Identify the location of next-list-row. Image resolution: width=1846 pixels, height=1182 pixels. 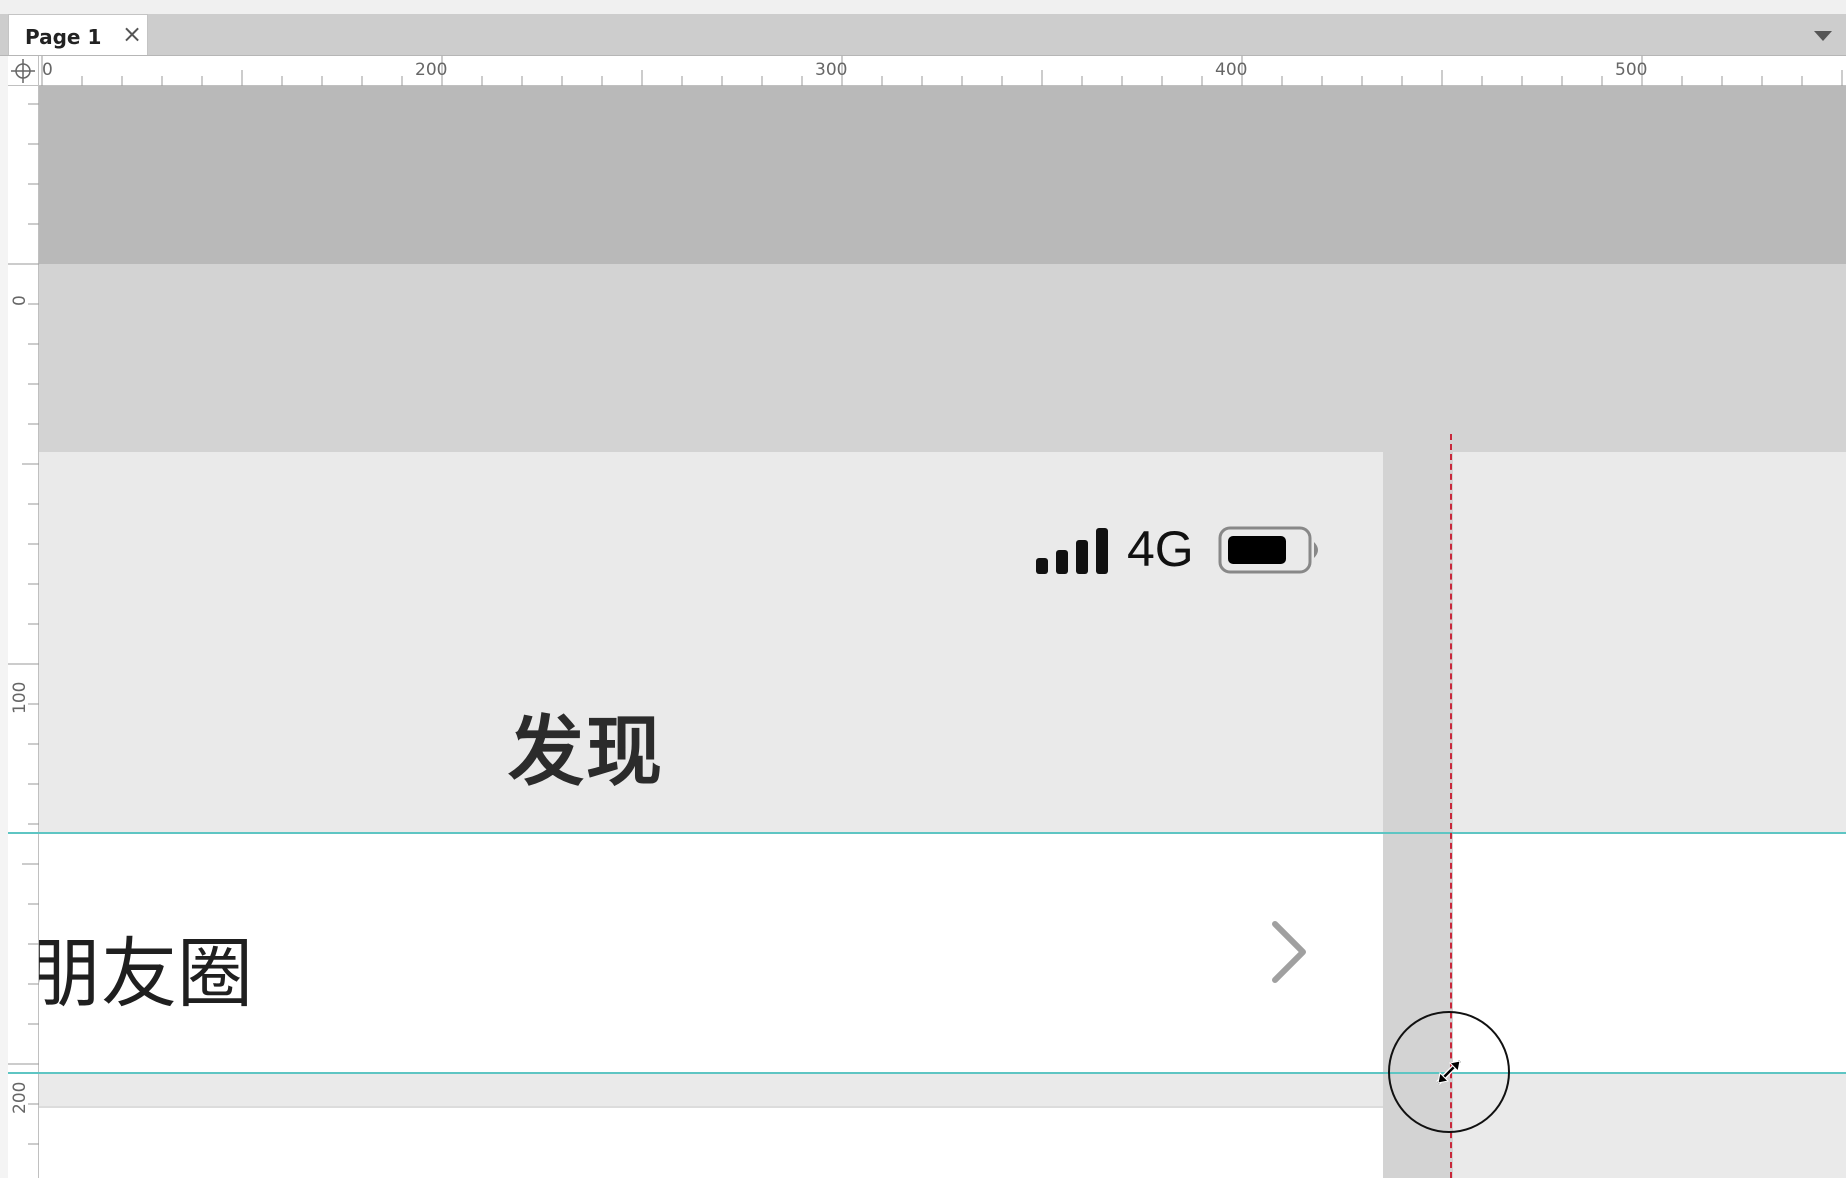
(711, 1143).